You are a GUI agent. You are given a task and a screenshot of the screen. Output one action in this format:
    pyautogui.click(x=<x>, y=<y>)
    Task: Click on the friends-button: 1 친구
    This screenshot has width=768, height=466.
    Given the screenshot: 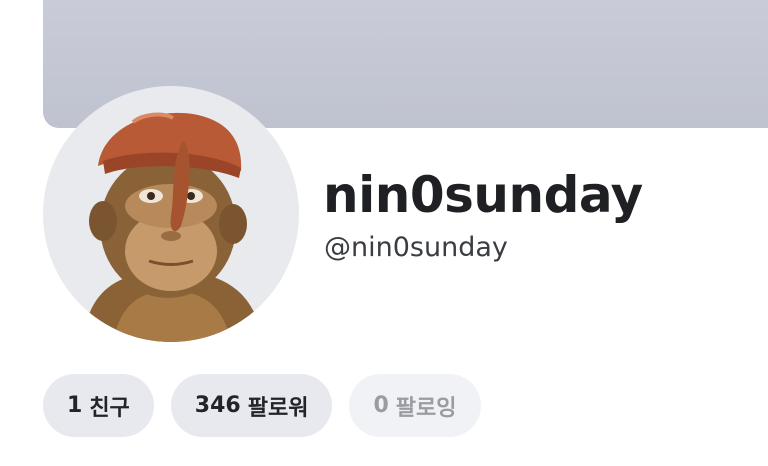 What is the action you would take?
    pyautogui.click(x=98, y=405)
    